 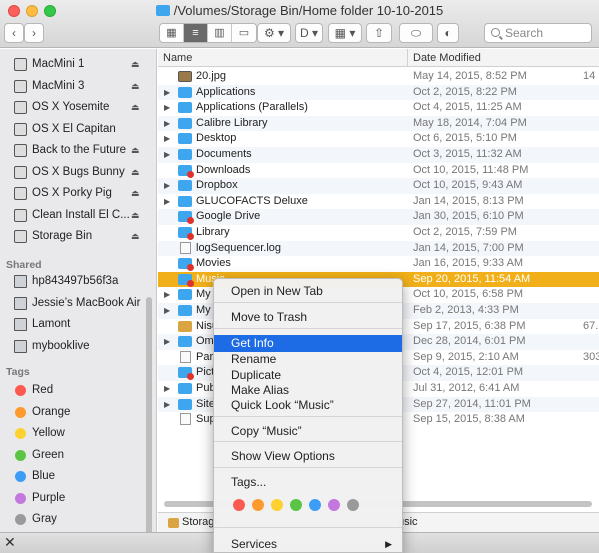 What do you see at coordinates (378, 171) in the screenshot?
I see `file-row: Downloads Oct 10, 2015, 11:48 PM` at bounding box center [378, 171].